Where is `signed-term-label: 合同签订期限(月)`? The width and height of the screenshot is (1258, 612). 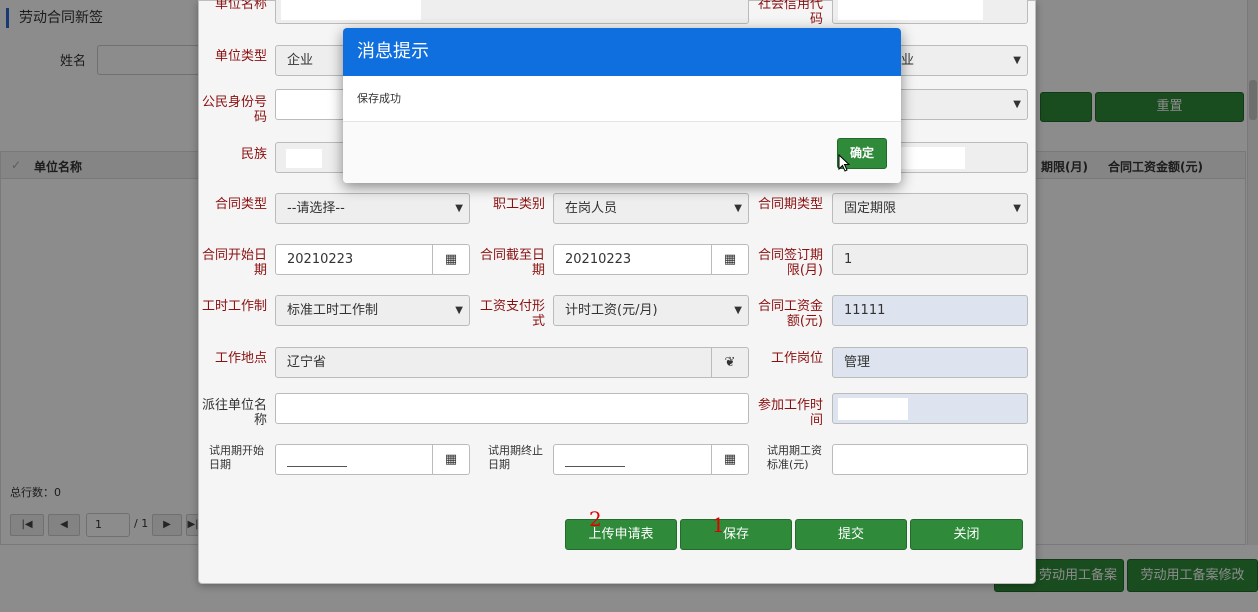 signed-term-label: 合同签订期限(月) is located at coordinates (790, 263).